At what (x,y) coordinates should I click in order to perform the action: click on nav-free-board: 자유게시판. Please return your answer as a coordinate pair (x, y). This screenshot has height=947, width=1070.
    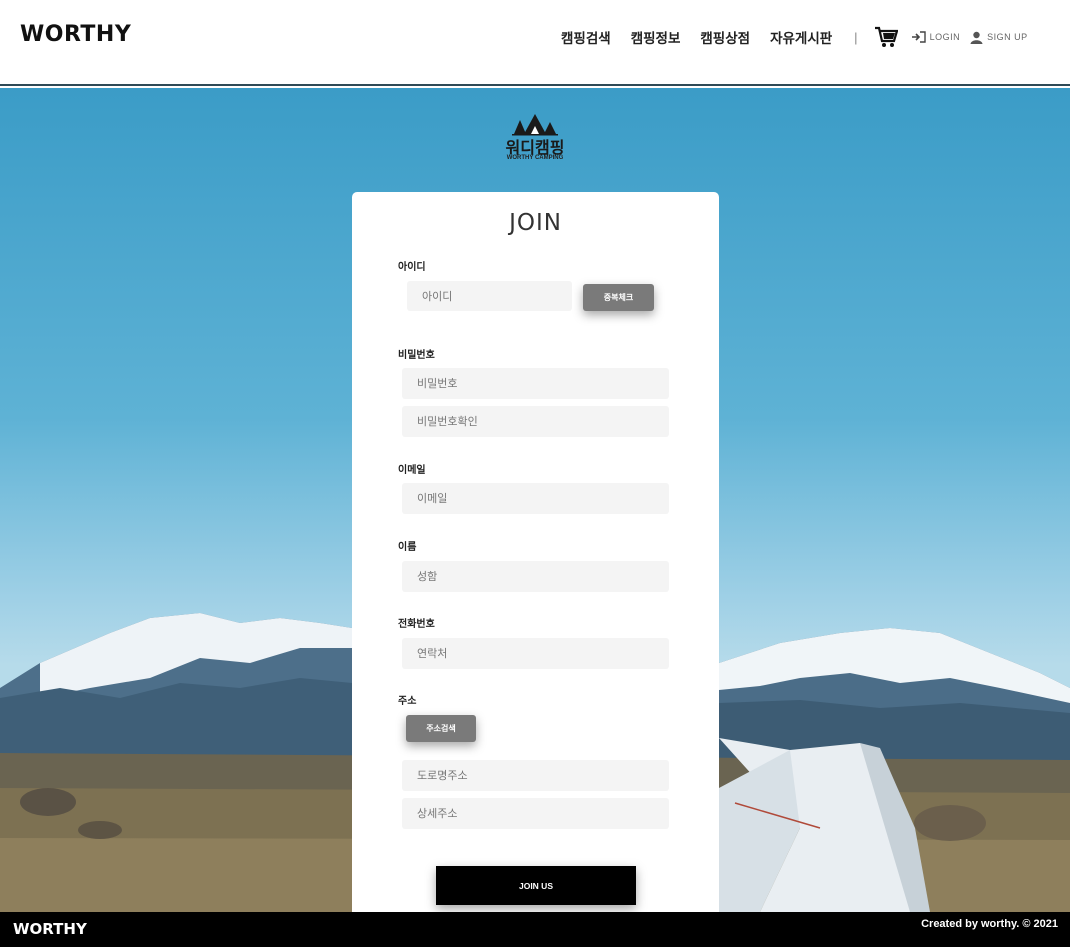
    Looking at the image, I should click on (801, 37).